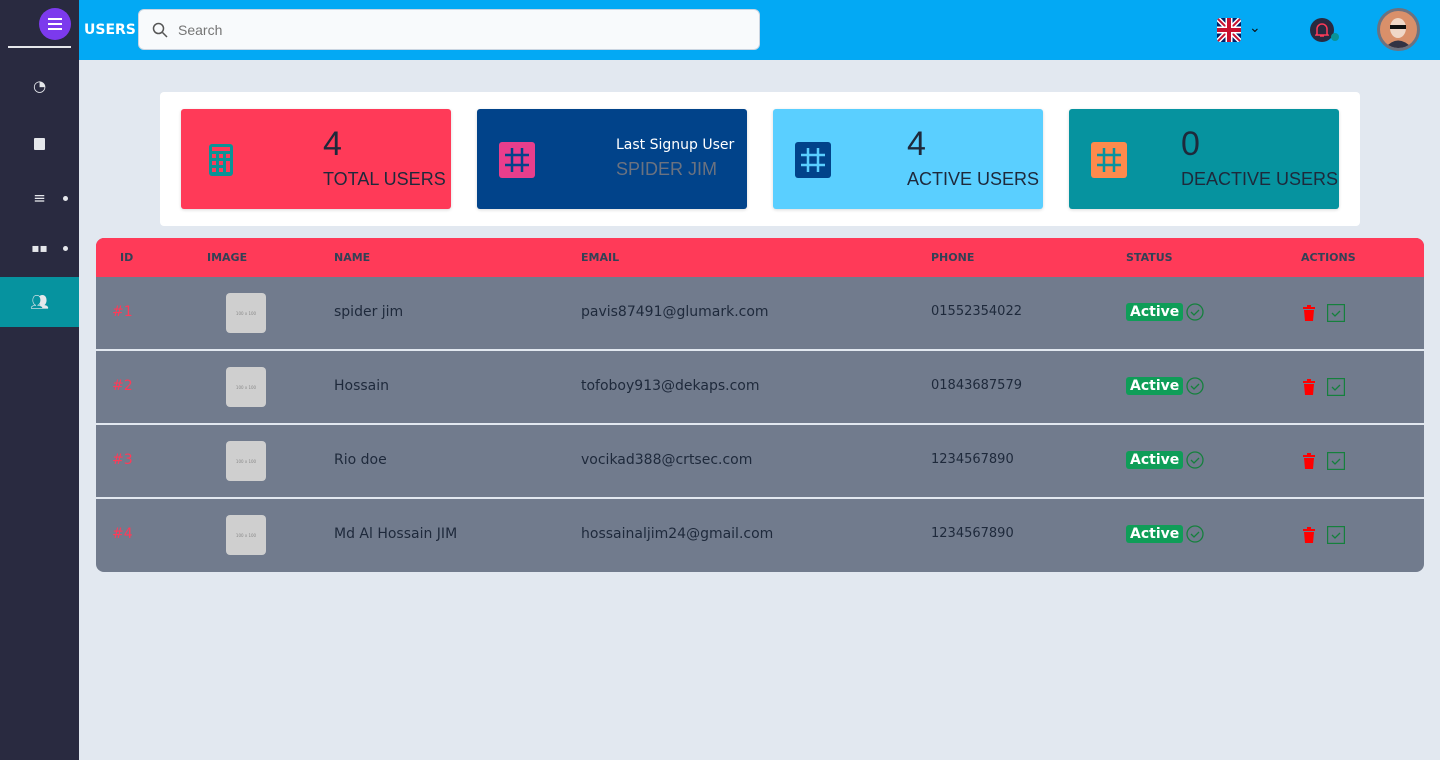 The image size is (1440, 760). I want to click on menu-toggle-button, so click(55, 24).